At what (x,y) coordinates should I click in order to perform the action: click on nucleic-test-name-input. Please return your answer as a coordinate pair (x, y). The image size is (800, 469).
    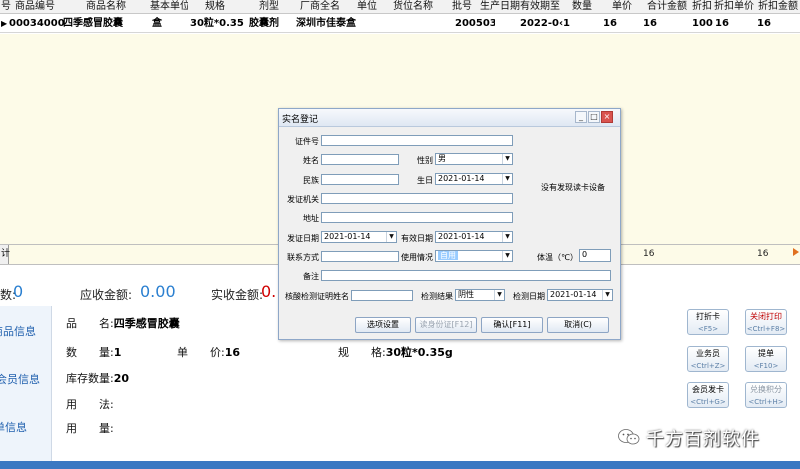
    Looking at the image, I should click on (382, 295).